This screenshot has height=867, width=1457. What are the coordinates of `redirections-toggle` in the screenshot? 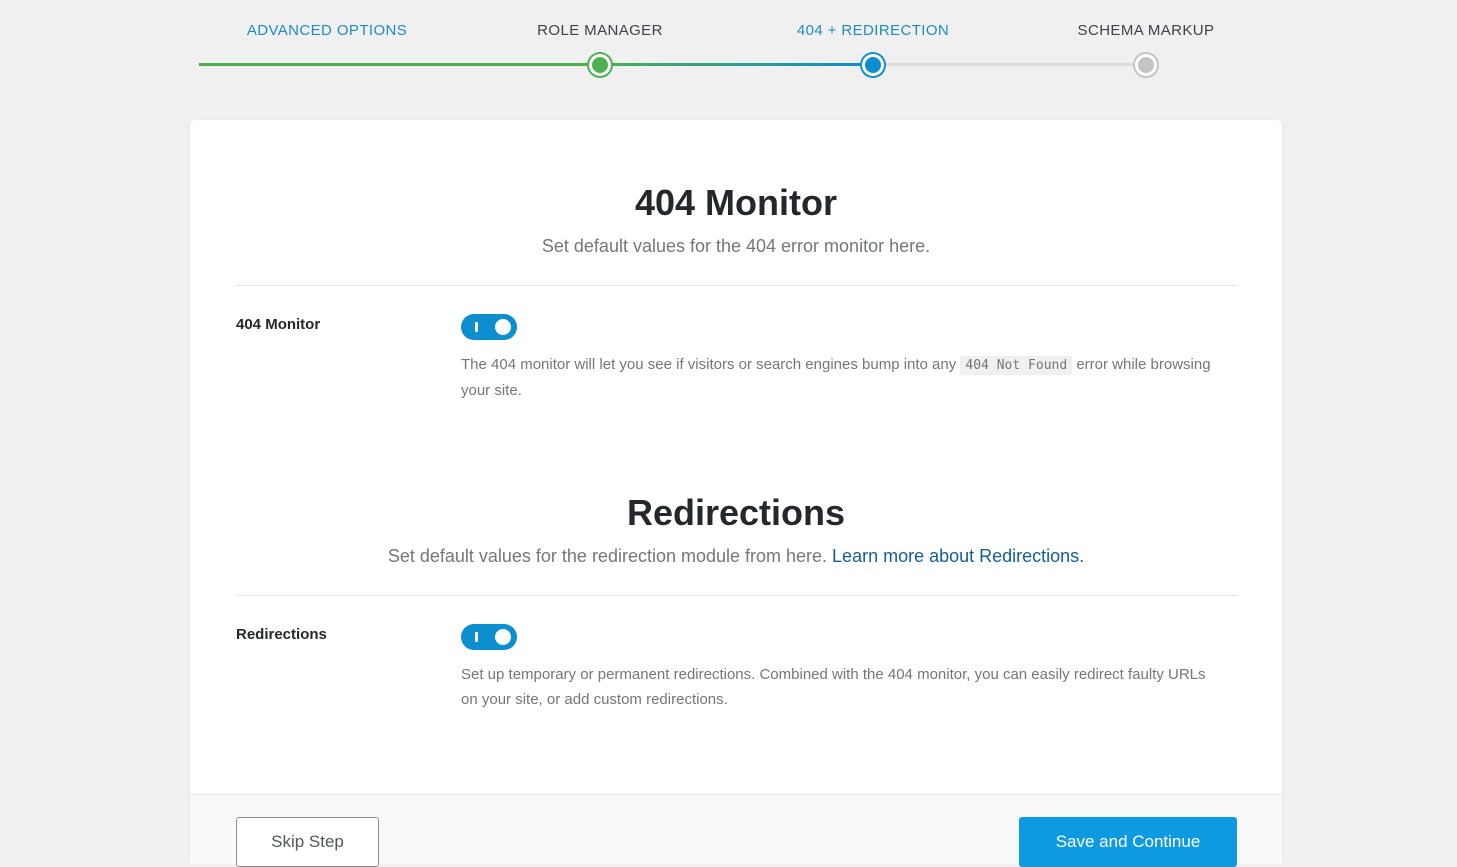 It's located at (489, 637).